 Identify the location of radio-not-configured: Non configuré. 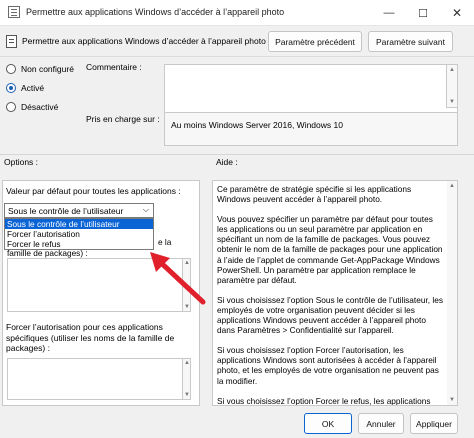
(40, 69).